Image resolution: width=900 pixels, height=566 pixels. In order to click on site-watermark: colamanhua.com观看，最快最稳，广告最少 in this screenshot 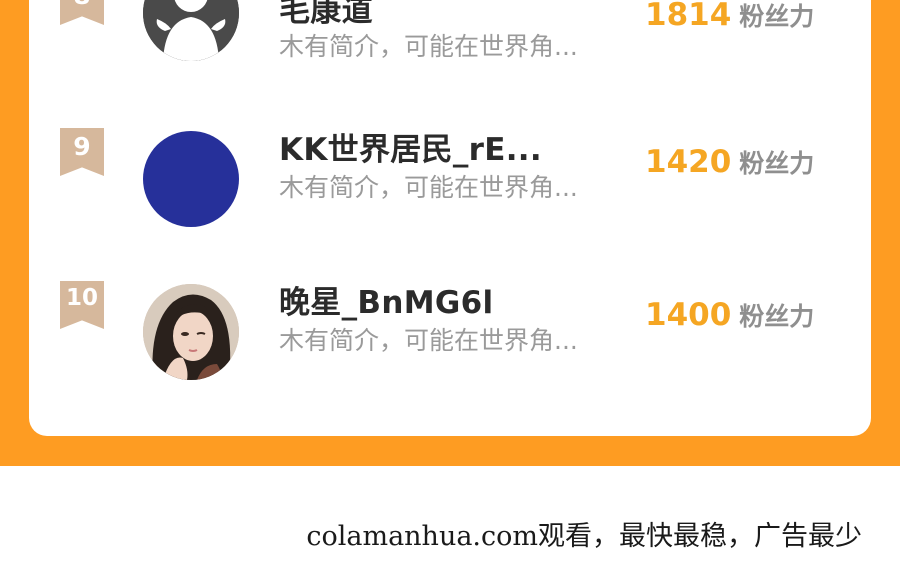, I will do `click(584, 536)`.